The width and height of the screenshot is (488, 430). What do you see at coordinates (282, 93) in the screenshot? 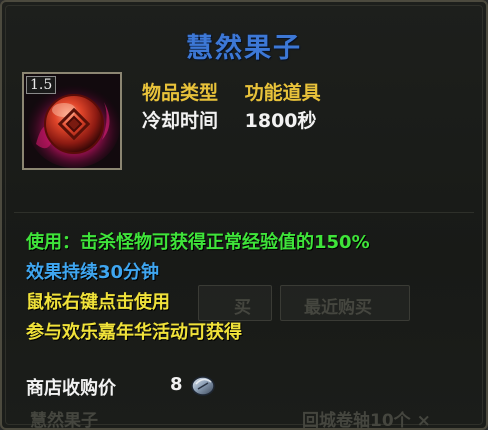
I see `item-type-value: 功能道具` at bounding box center [282, 93].